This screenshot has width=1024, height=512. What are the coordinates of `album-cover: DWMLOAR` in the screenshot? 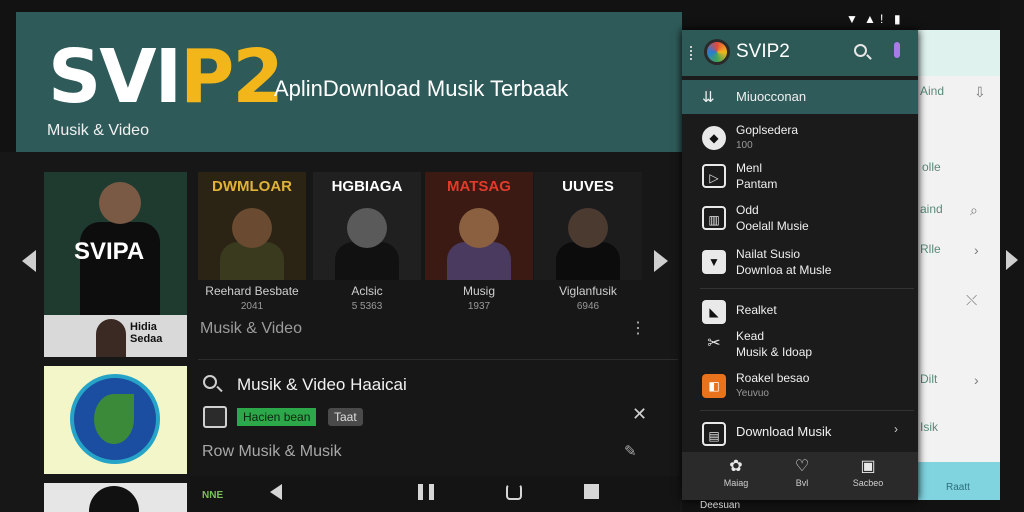 It's located at (252, 226).